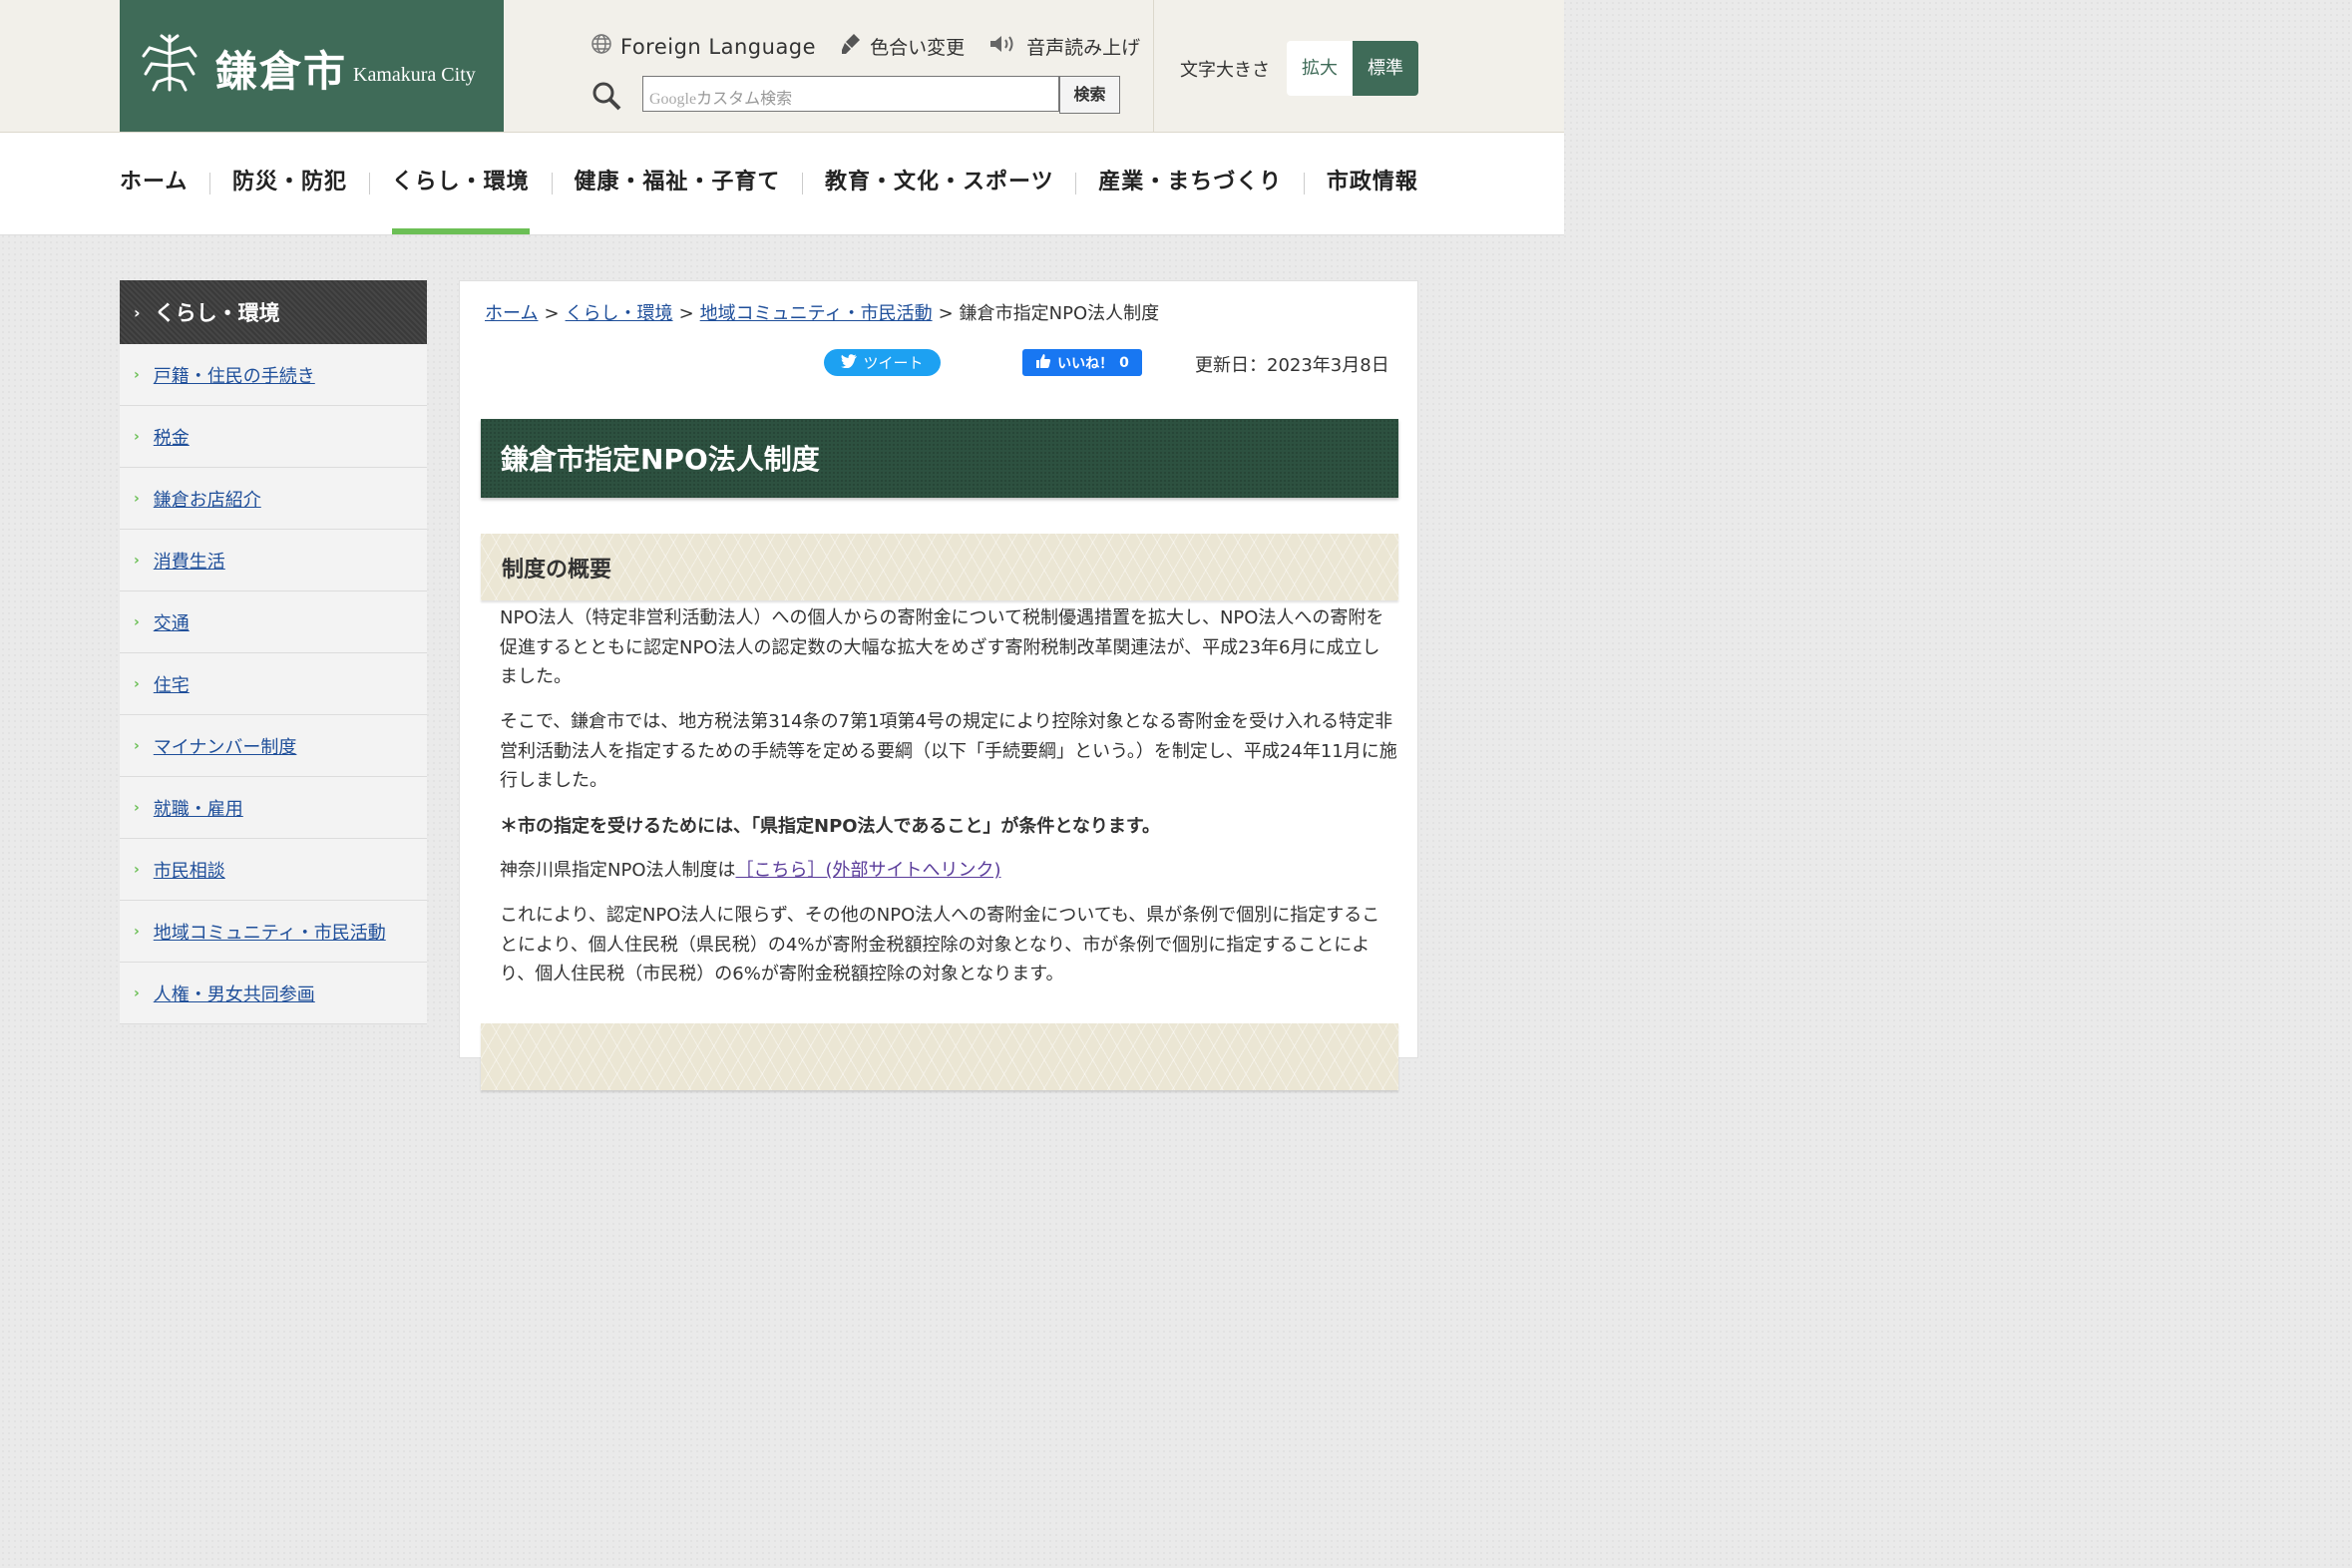 This screenshot has width=2352, height=1568. Describe the element at coordinates (601, 46) in the screenshot. I see `globe-icon` at that location.